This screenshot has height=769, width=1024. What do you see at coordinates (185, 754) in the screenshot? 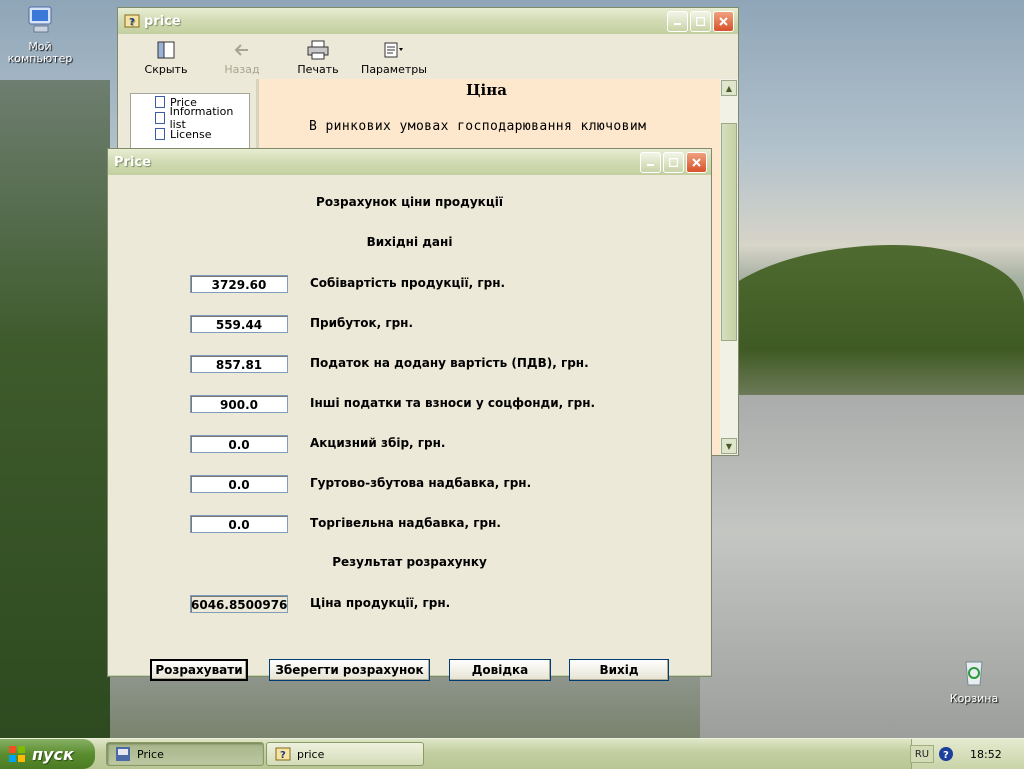
I see `taskbar-item-price-dialog: Price` at bounding box center [185, 754].